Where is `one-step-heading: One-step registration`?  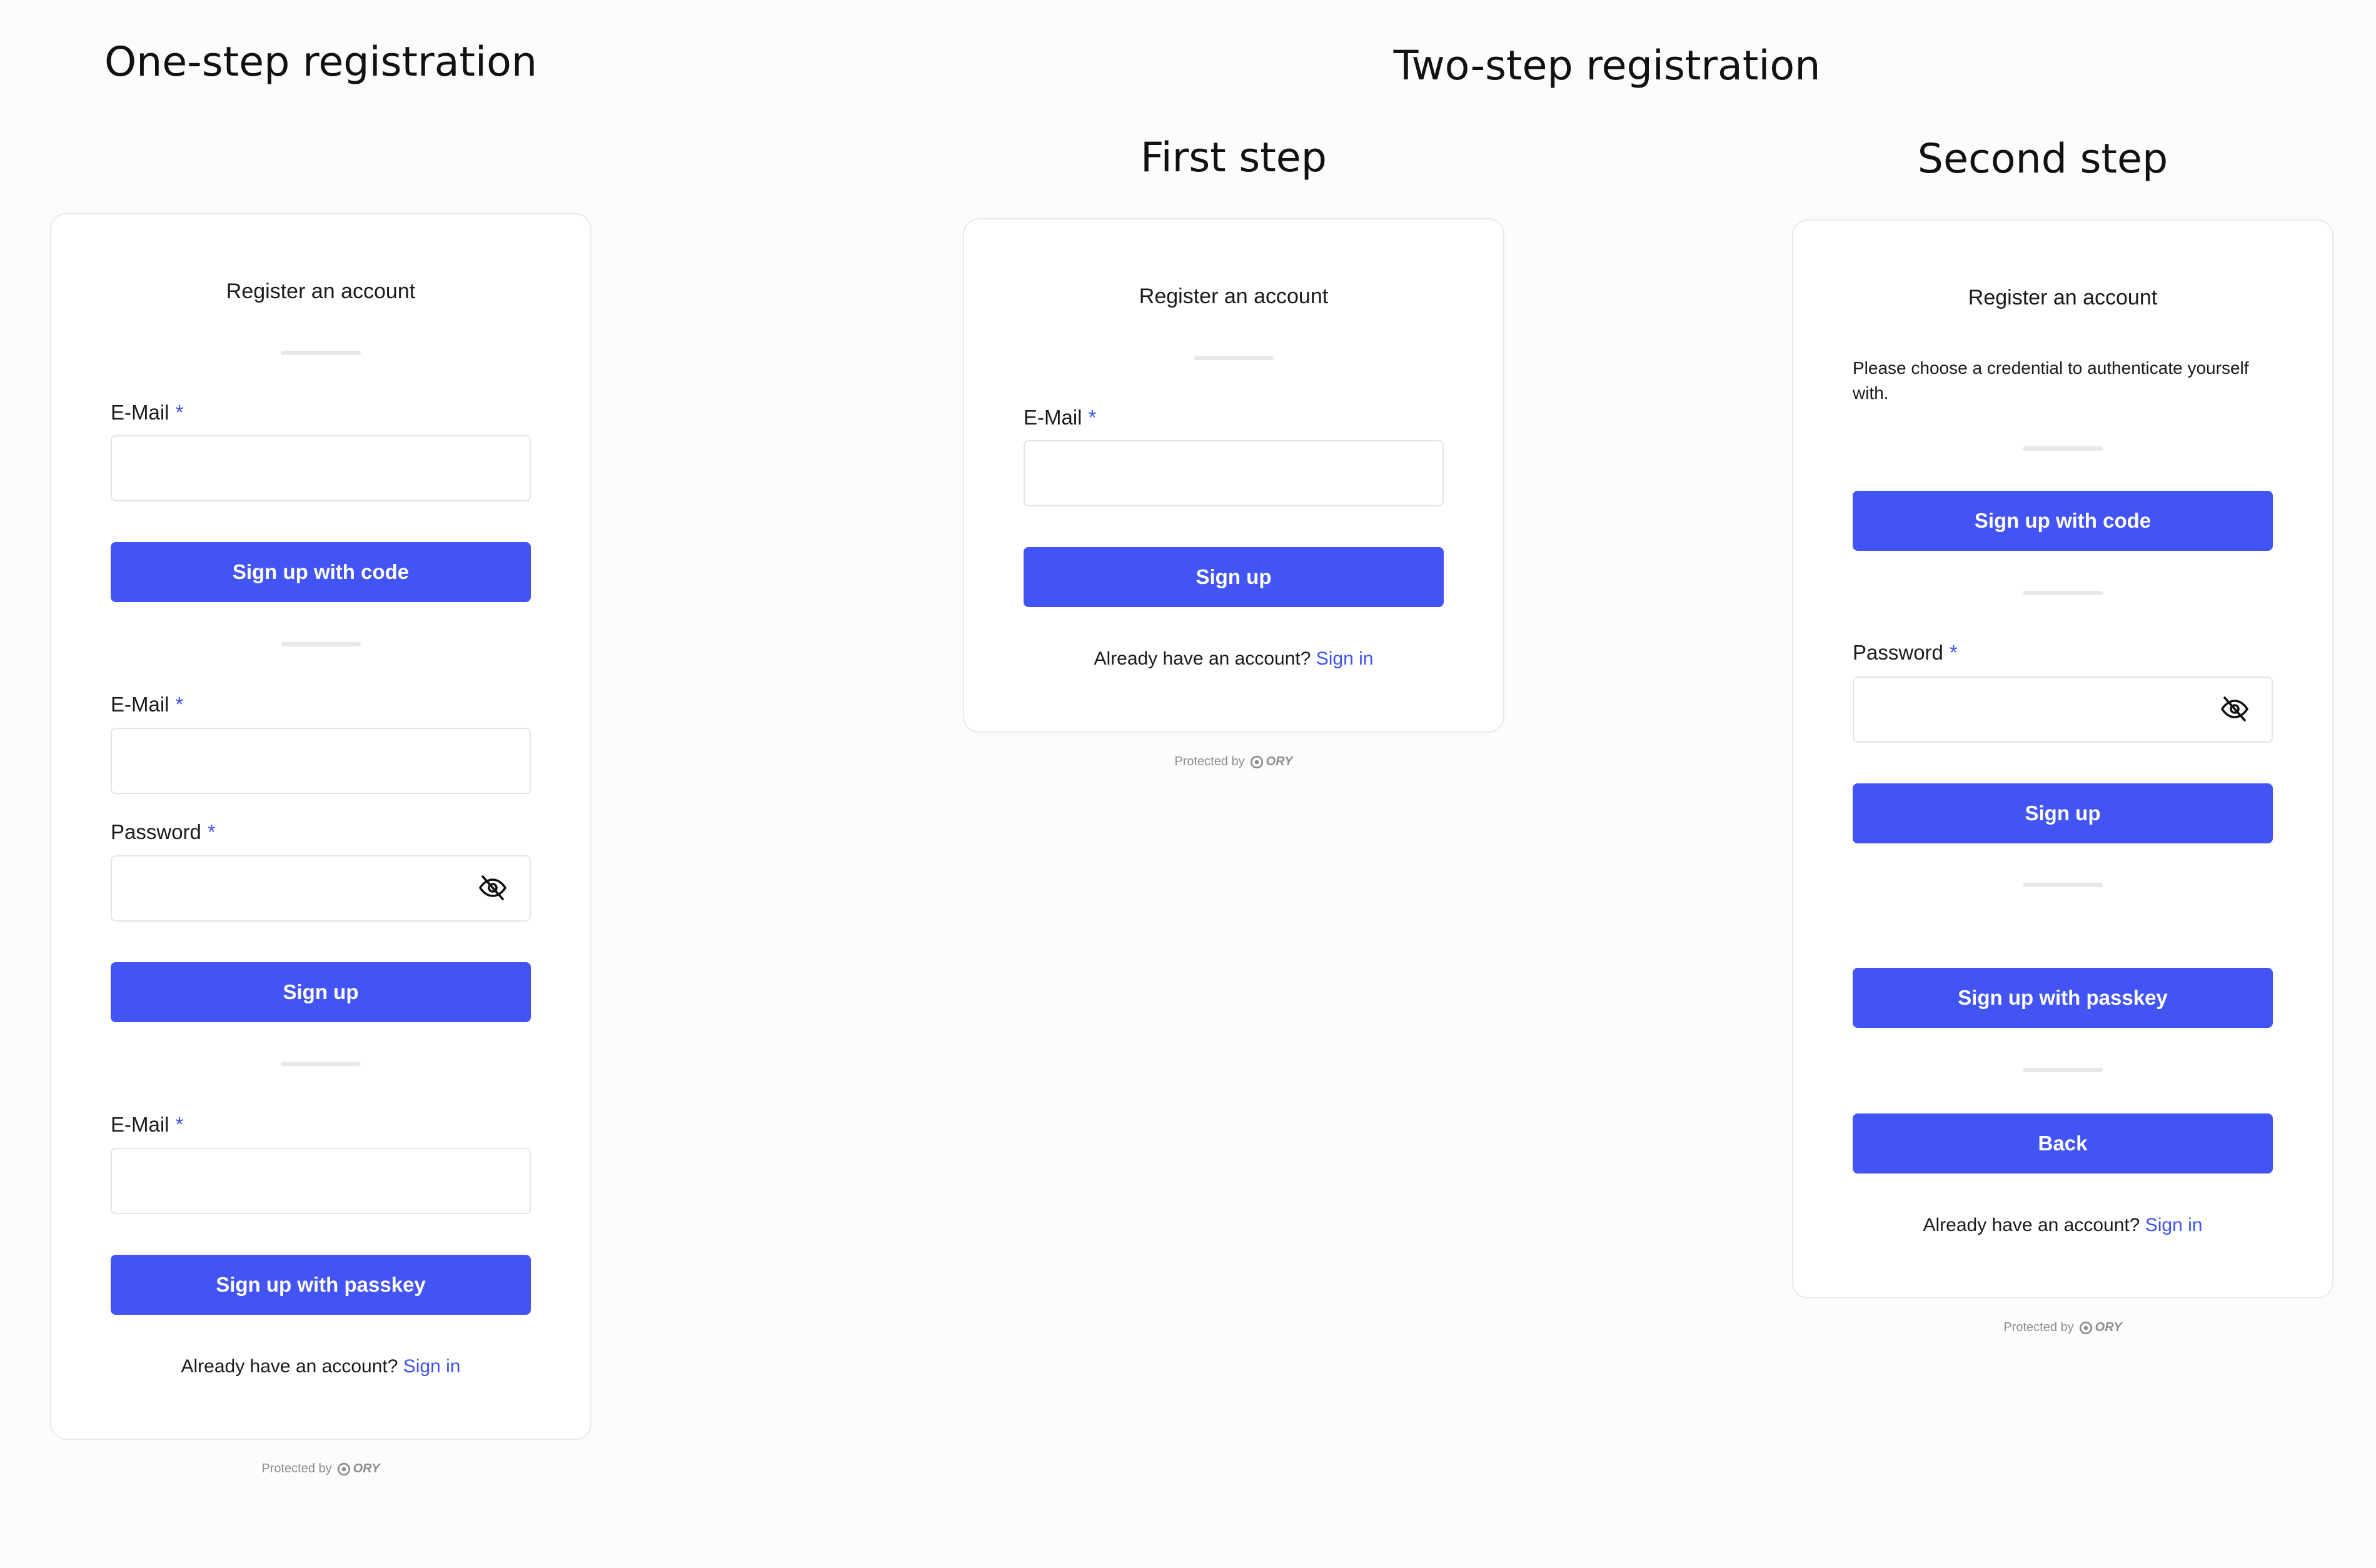 one-step-heading: One-step registration is located at coordinates (321, 63).